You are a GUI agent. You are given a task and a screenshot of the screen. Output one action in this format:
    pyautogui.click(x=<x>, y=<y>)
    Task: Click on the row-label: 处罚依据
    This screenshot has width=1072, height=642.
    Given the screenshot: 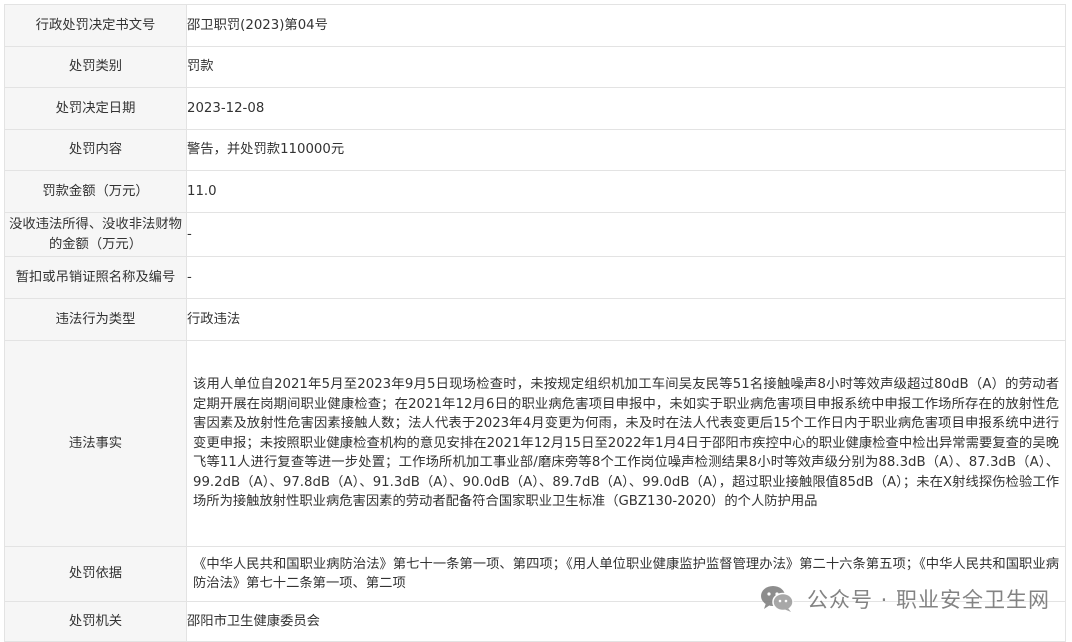 What is the action you would take?
    pyautogui.click(x=95, y=574)
    